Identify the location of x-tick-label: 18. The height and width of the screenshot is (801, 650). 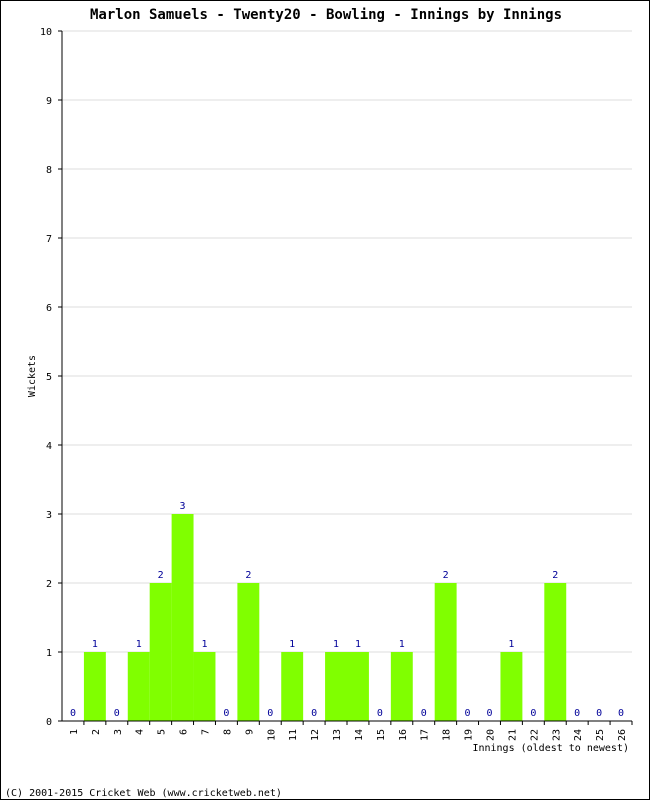
(447, 735).